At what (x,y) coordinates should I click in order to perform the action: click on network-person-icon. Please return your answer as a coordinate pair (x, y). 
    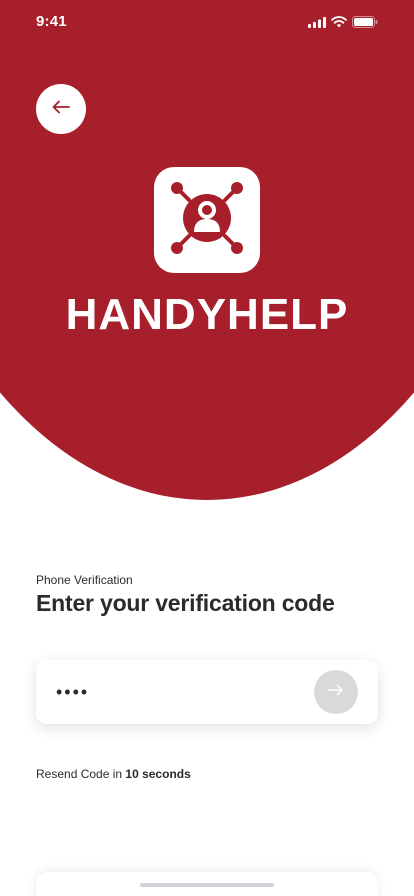
    Looking at the image, I should click on (207, 220).